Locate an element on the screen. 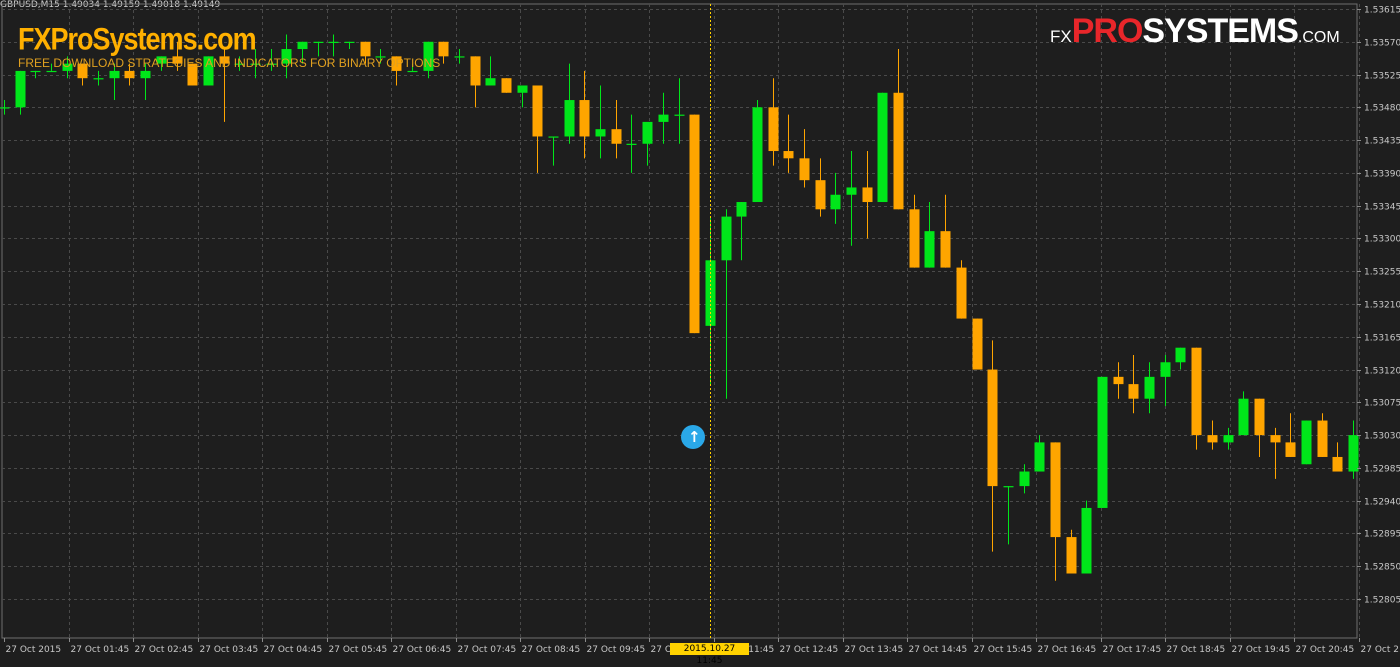 The height and width of the screenshot is (667, 1400). time-tick-label: 27 Oct 07:45 is located at coordinates (487, 650).